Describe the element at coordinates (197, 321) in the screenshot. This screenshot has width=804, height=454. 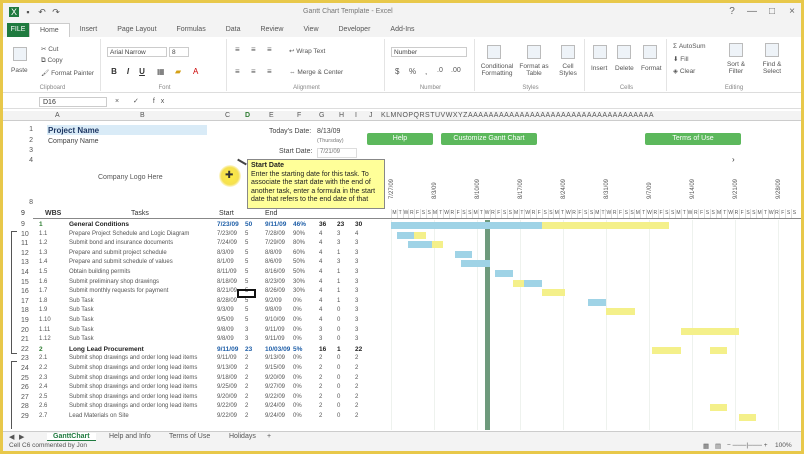
I see `task-row: 19 1.10 Sub Task 9/5/09 5 9/10/09 0% 4 0 3` at that location.